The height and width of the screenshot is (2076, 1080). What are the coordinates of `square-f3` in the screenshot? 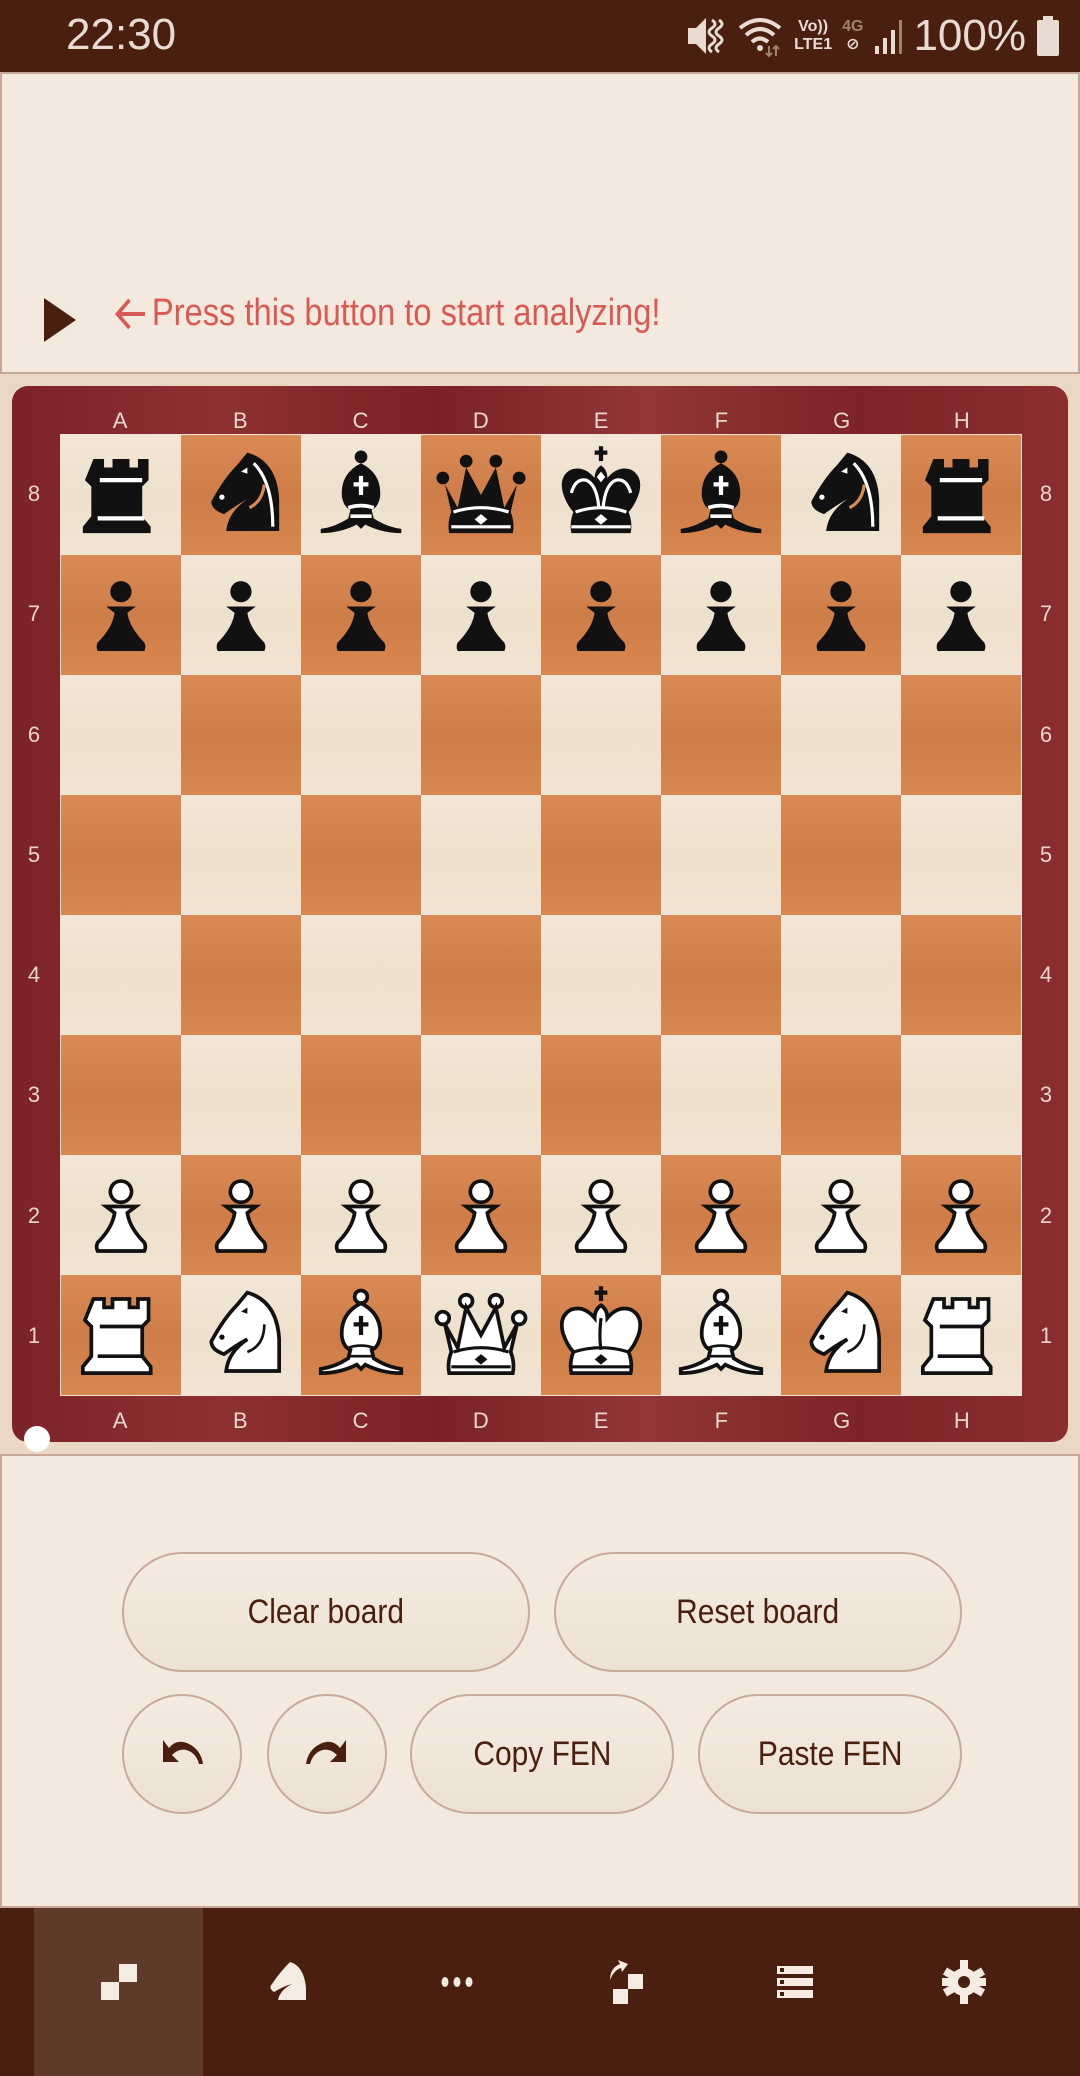 It's located at (721, 1095).